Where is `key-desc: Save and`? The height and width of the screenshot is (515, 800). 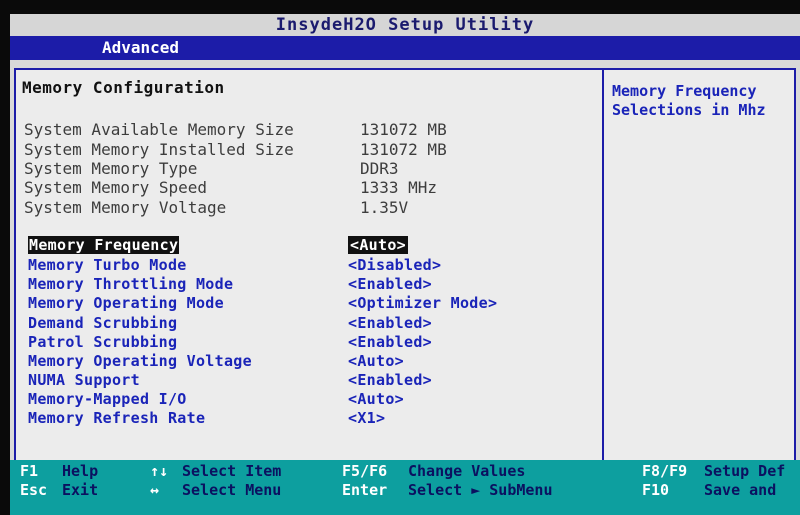 key-desc: Save and is located at coordinates (740, 490).